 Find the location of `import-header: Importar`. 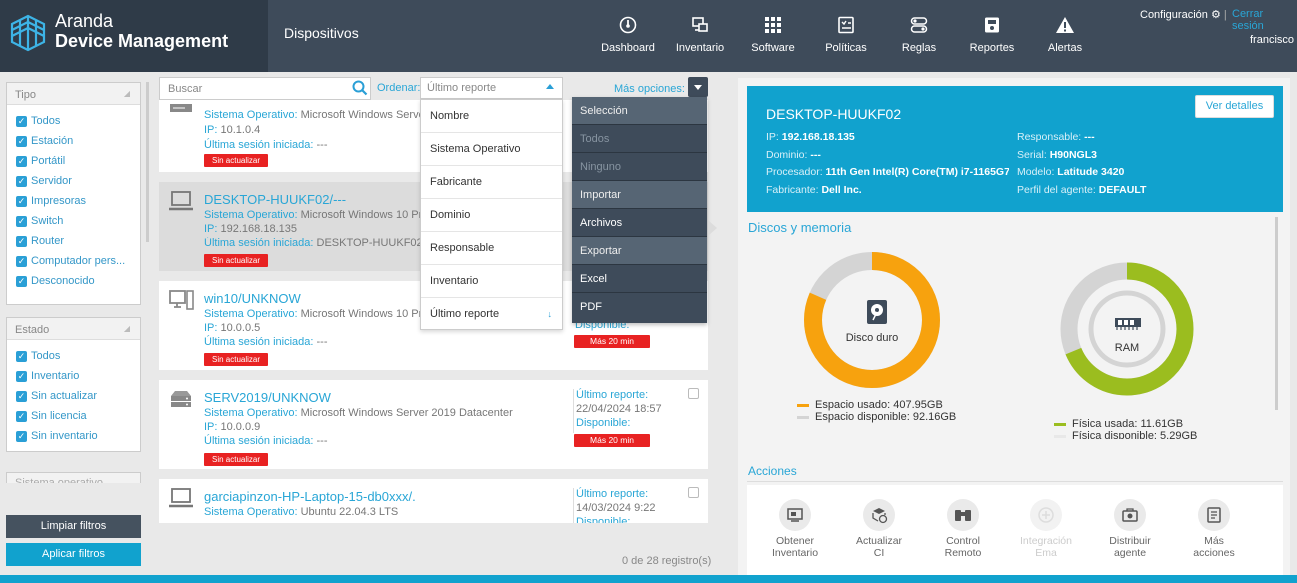

import-header: Importar is located at coordinates (639, 195).